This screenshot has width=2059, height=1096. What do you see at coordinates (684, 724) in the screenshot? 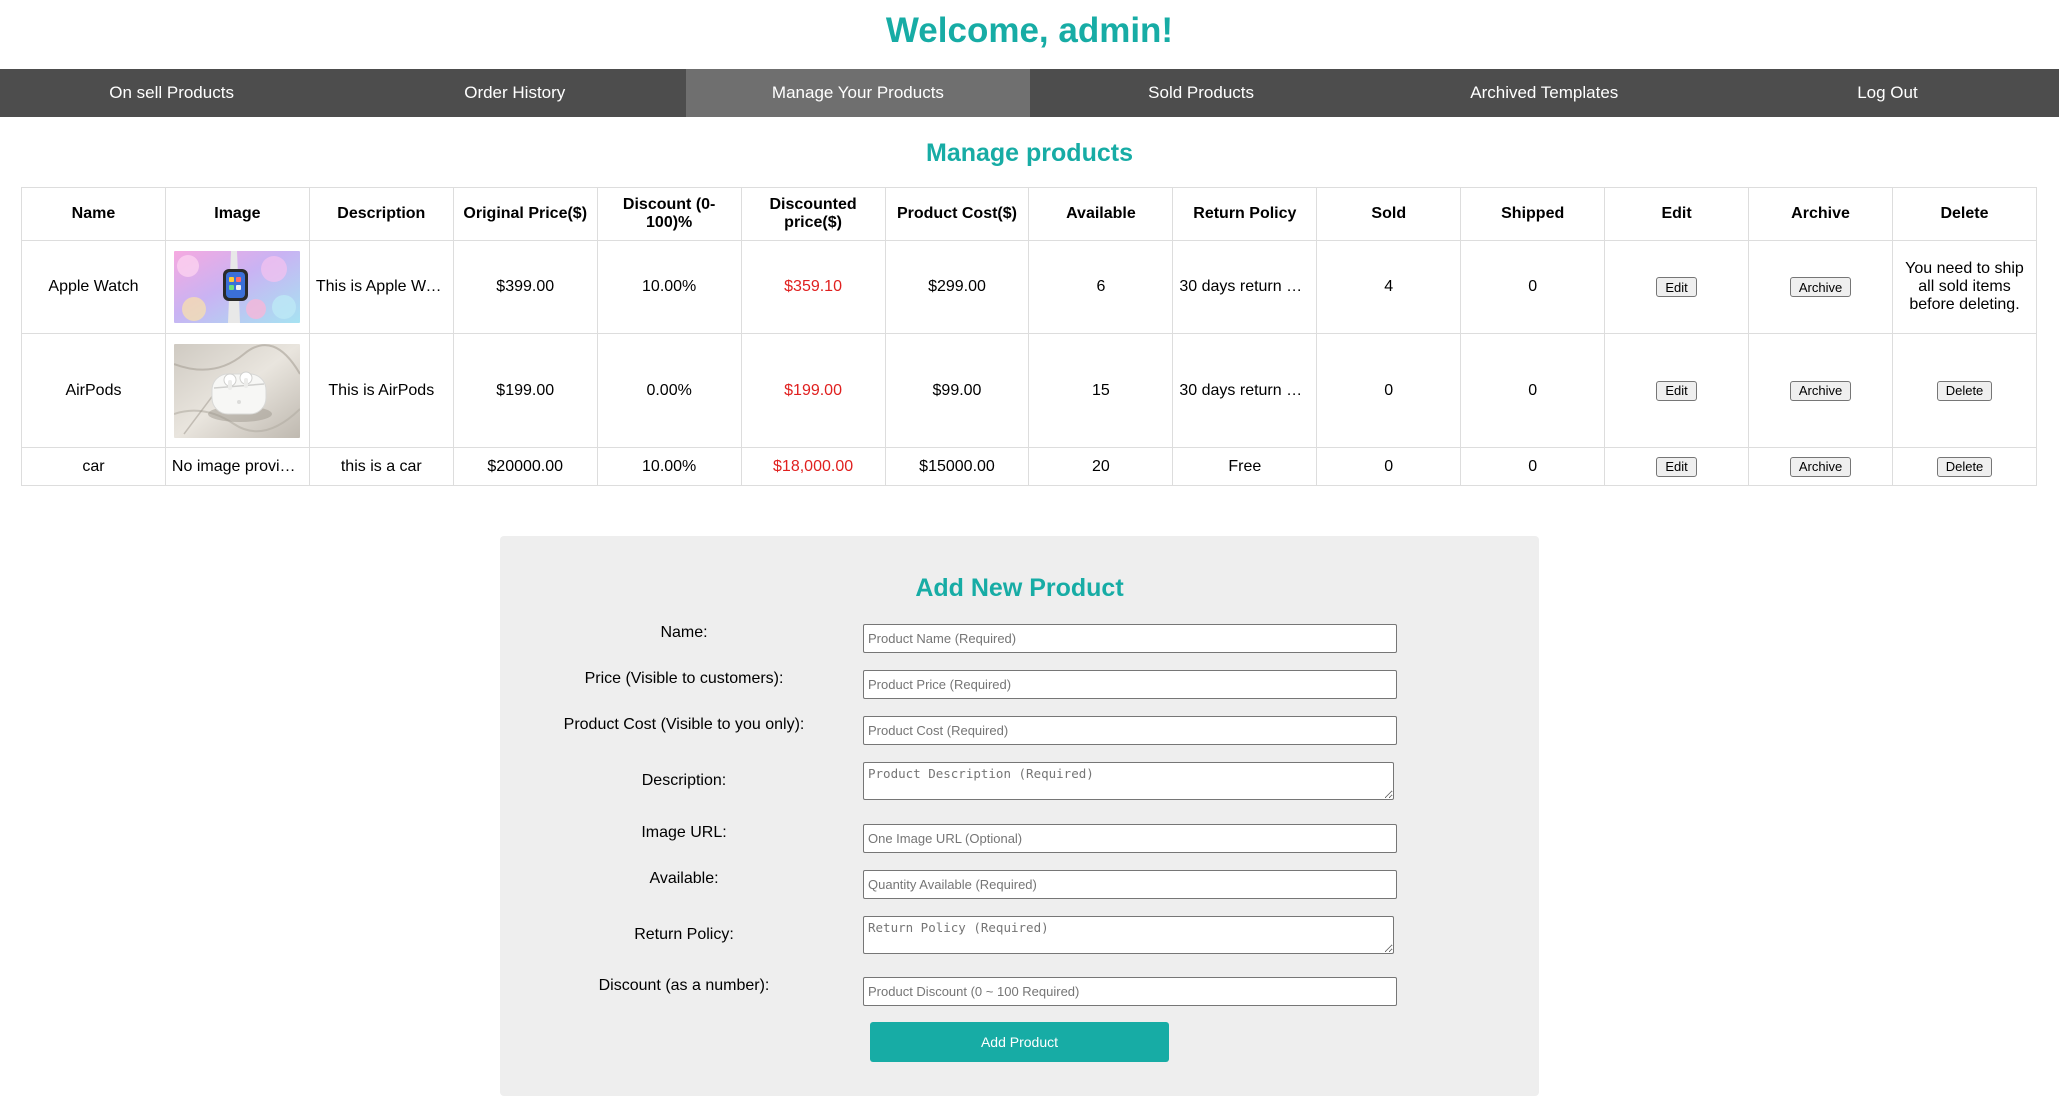
I see `cost-label: Product Cost (Visible to you only):` at bounding box center [684, 724].